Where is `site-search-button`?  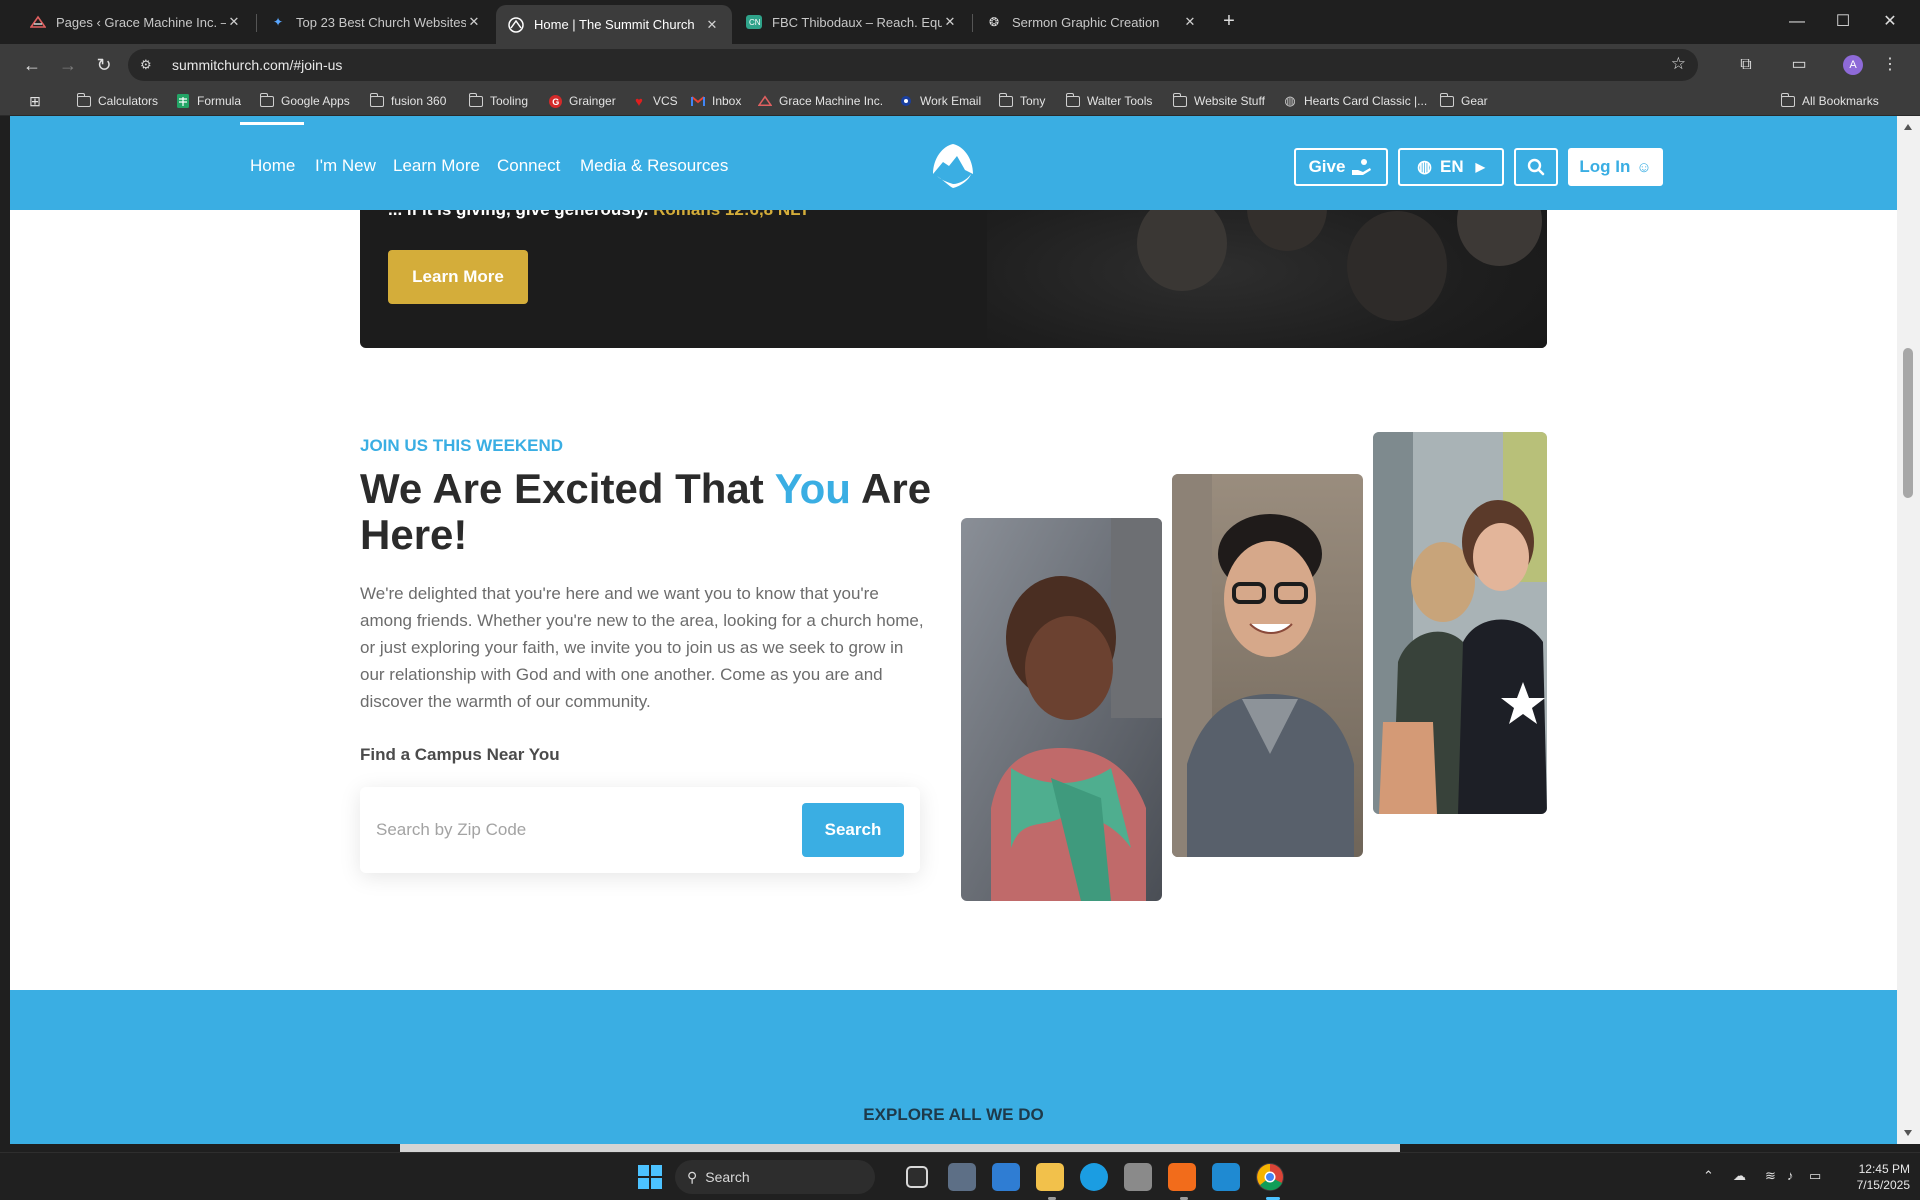 site-search-button is located at coordinates (1536, 167).